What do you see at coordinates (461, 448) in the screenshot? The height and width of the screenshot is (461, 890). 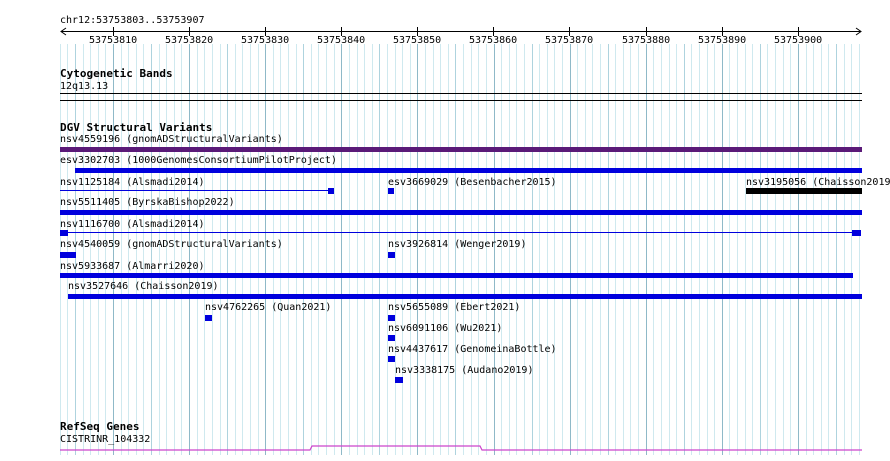 I see `refseq-gene-line` at bounding box center [461, 448].